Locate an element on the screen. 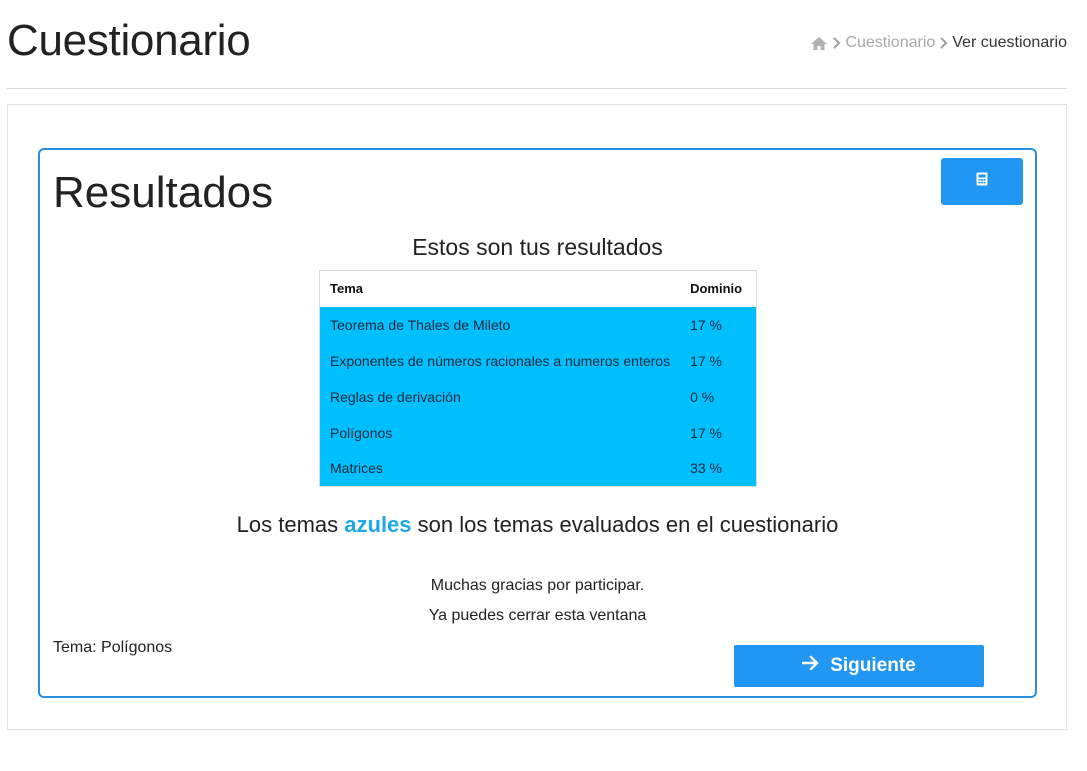 The width and height of the screenshot is (1087, 771). results-subtitle: Estos son tus resultados is located at coordinates (537, 247).